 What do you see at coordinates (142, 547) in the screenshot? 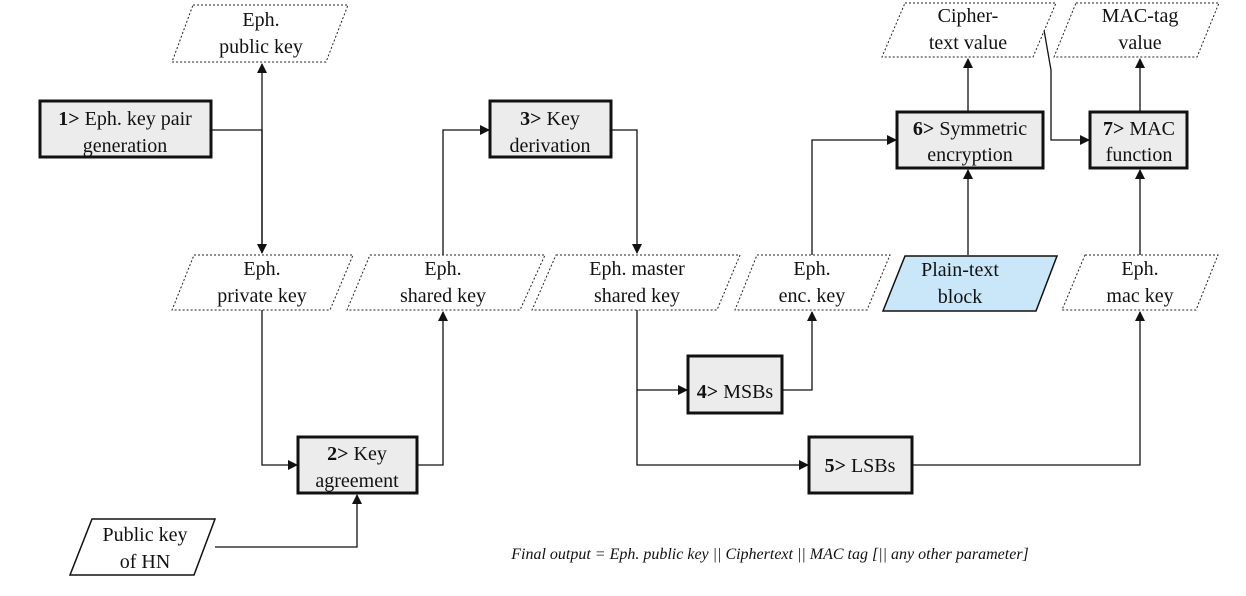
I see `data-hn-public-key: Public key of HN` at bounding box center [142, 547].